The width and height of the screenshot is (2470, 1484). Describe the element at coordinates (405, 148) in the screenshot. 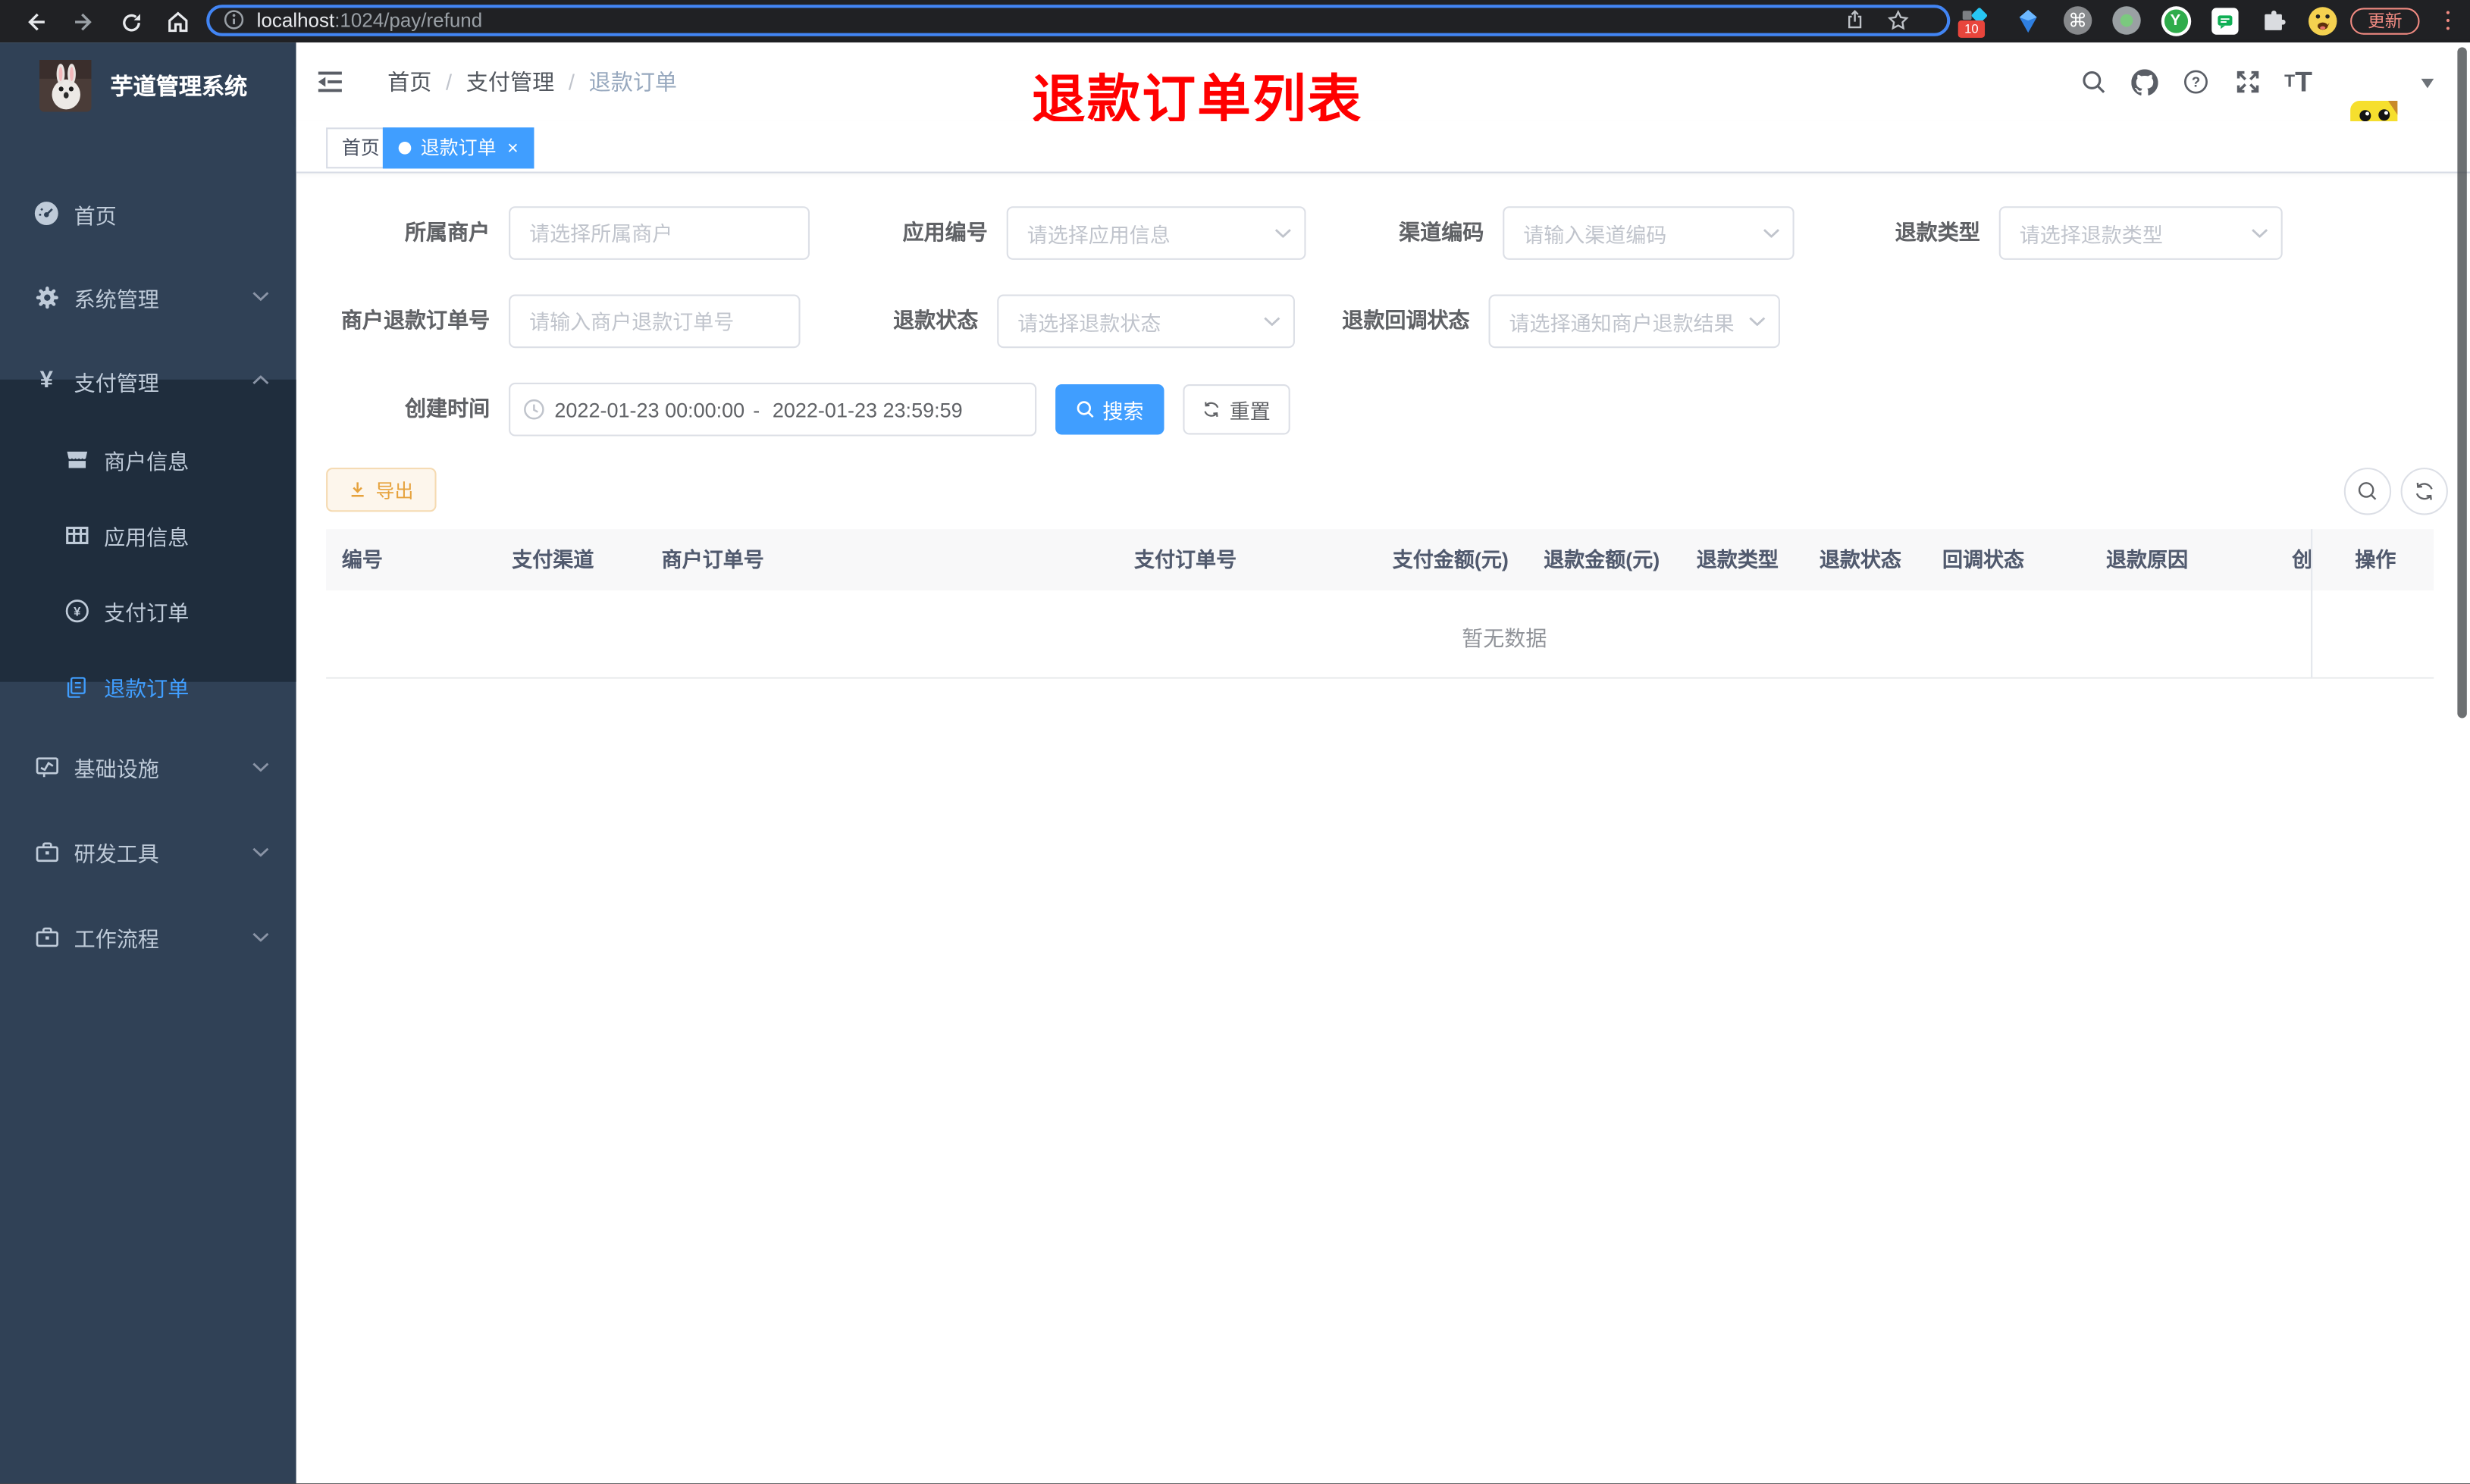

I see `active-tab-dot` at that location.